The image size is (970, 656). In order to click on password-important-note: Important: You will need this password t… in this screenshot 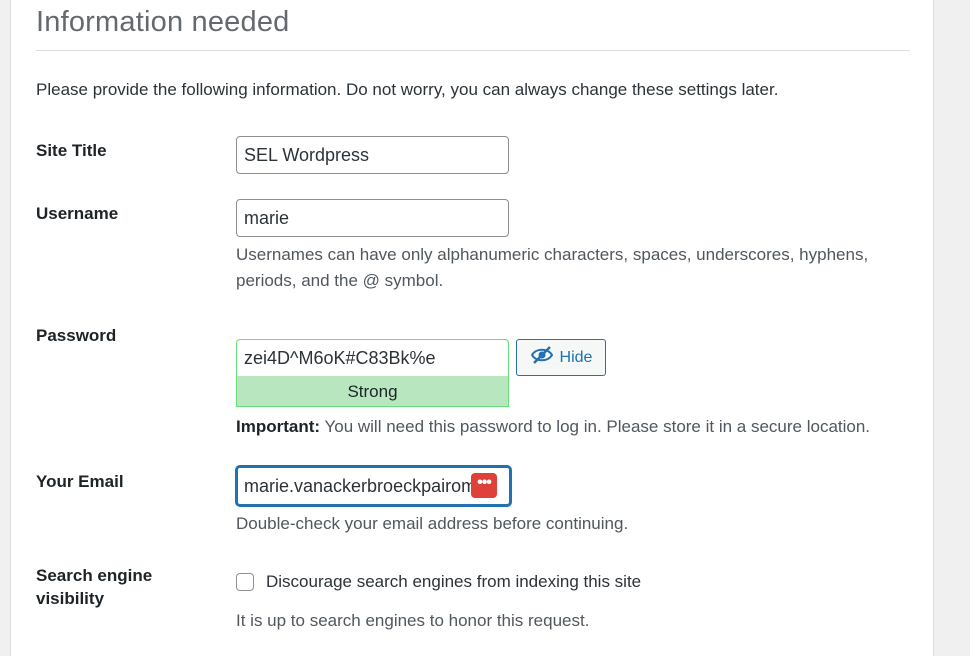, I will do `click(553, 427)`.